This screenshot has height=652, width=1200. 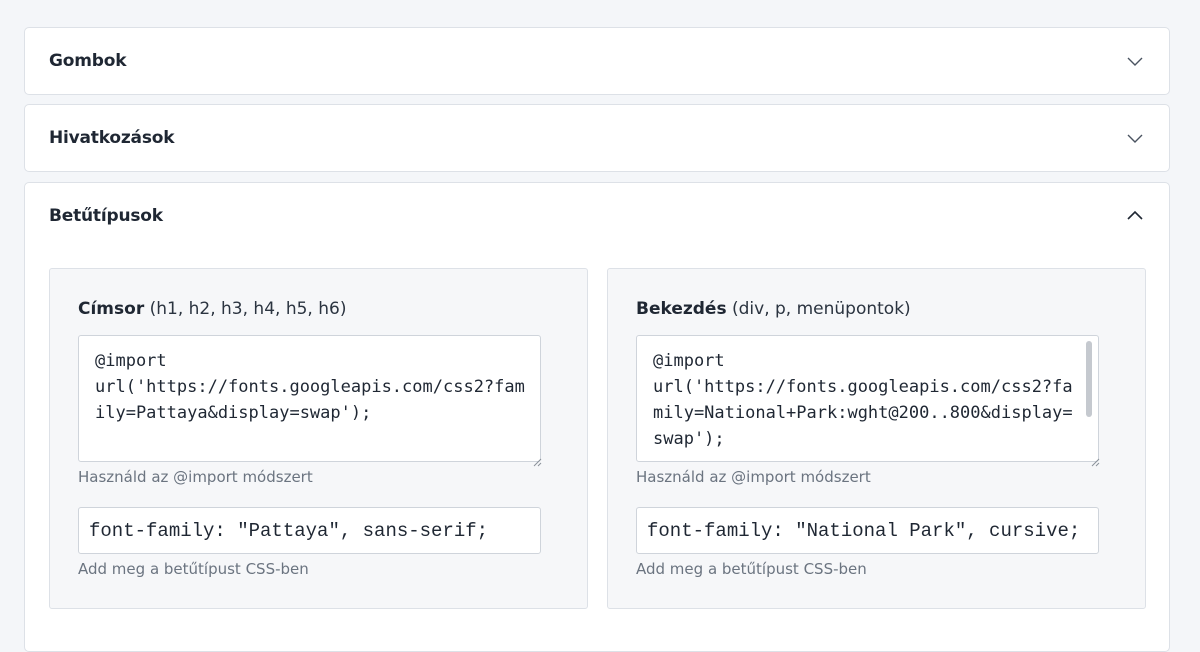 I want to click on paragraph-font-family-input: font-family: "National Park", cursive;, so click(x=867, y=530).